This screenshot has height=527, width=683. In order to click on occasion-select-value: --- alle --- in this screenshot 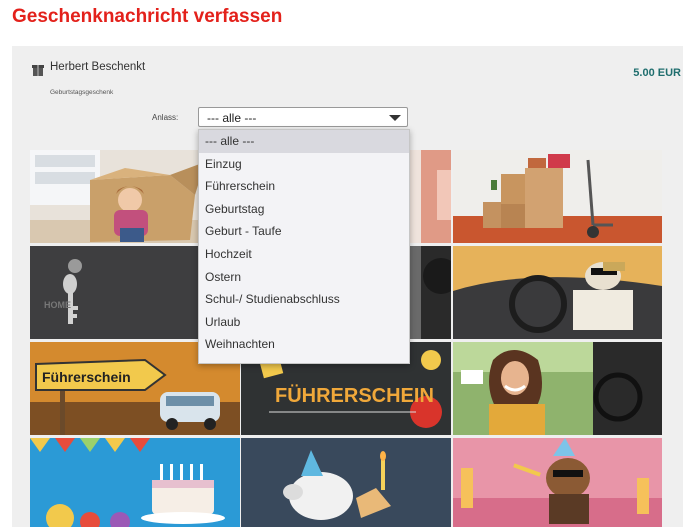, I will do `click(232, 118)`.